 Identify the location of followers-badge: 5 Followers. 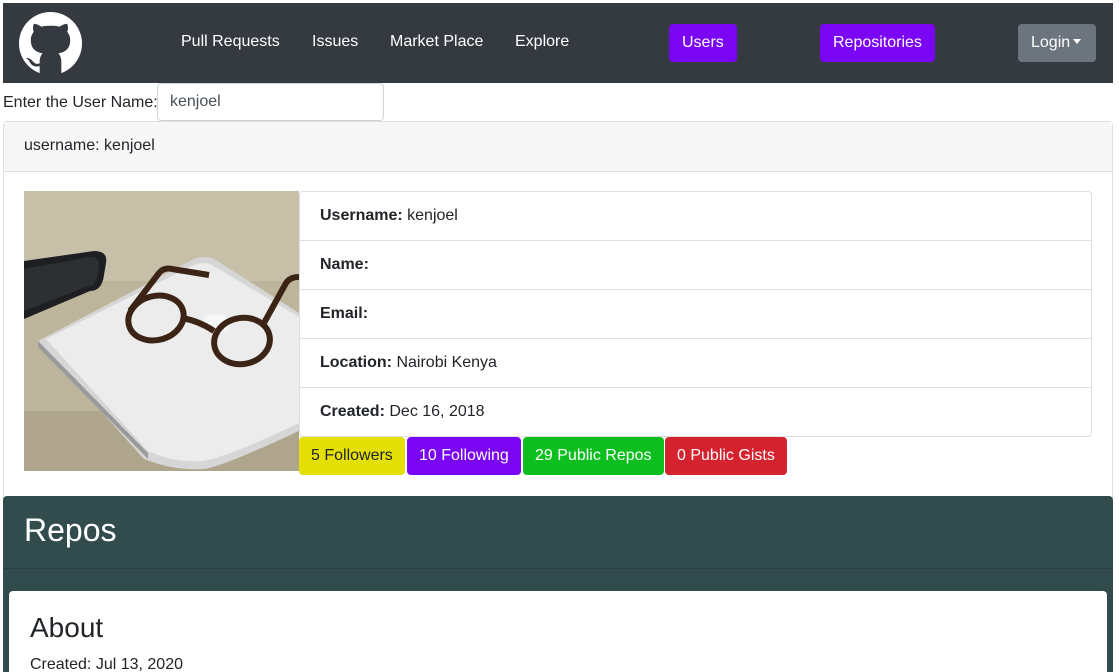
(352, 456).